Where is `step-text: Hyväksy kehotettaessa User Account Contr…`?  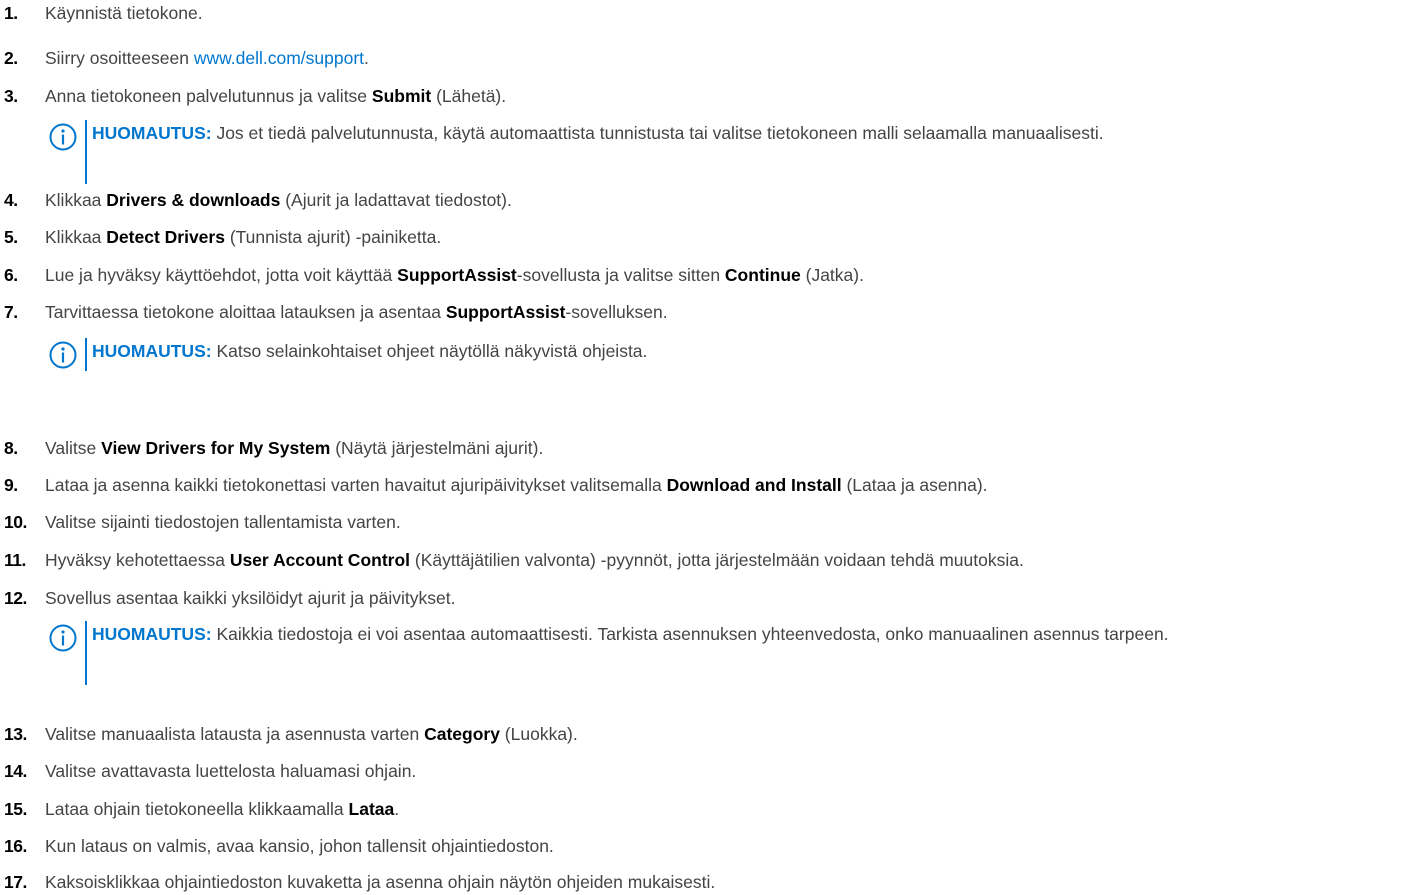
step-text: Hyväksy kehotettaessa User Account Contr… is located at coordinates (534, 560).